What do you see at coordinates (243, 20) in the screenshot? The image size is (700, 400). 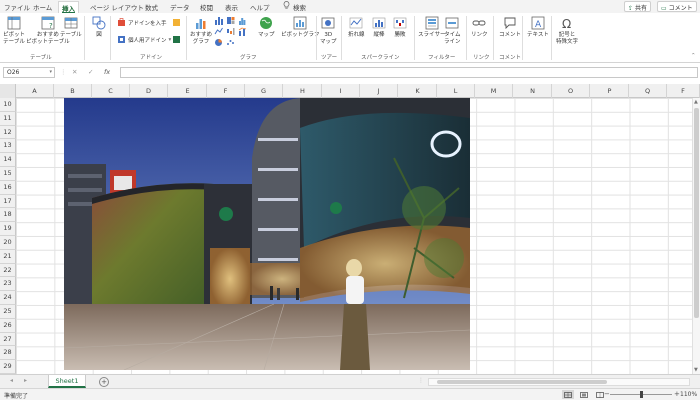 I see `statistic-chart-button` at bounding box center [243, 20].